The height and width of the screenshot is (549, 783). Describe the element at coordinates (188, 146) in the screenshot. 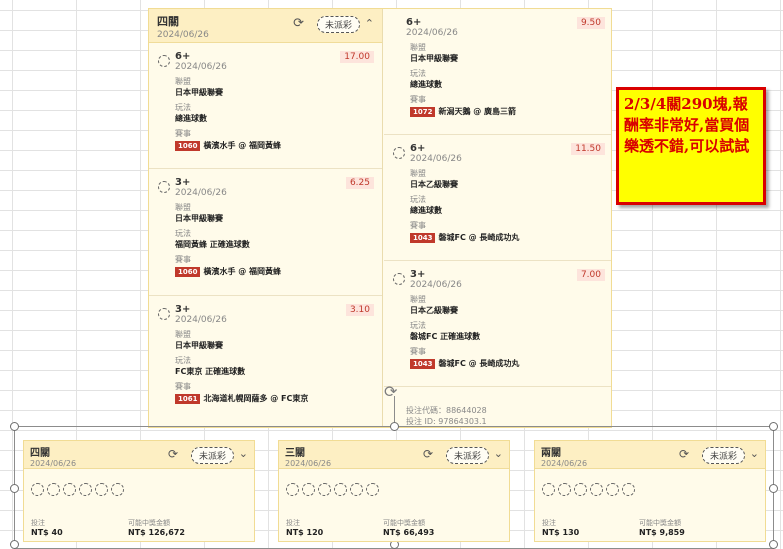

I see `match-code-tag: 1060` at that location.